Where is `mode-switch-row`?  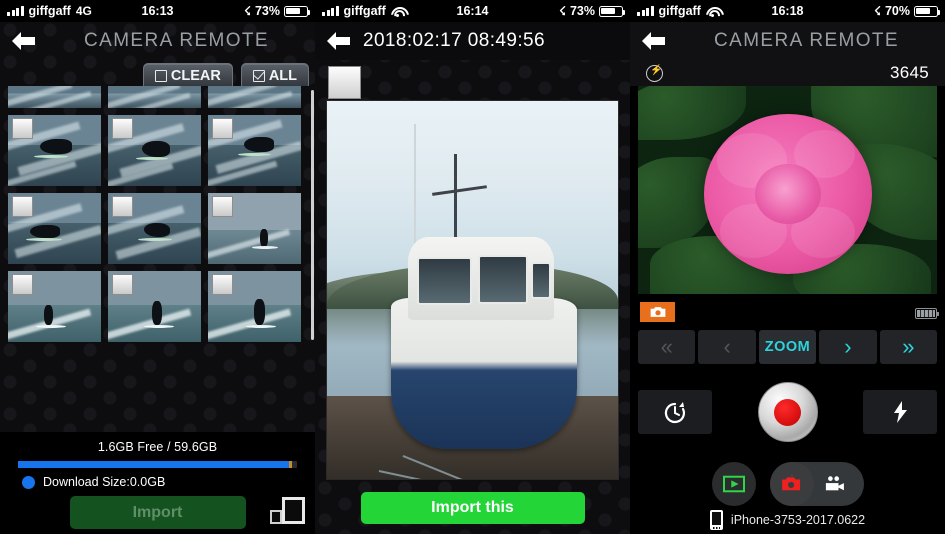 mode-switch-row is located at coordinates (787, 484).